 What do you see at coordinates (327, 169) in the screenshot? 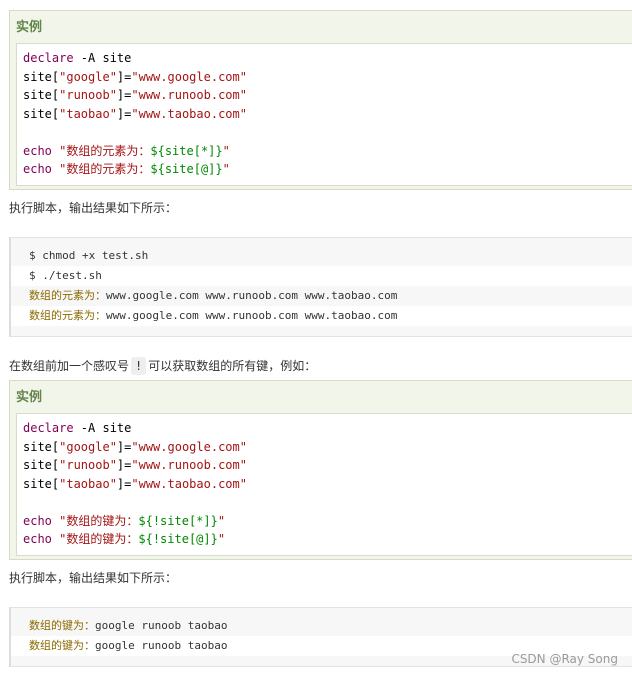
I see `code-line: echo "数组的元素为：${site[@]}"` at bounding box center [327, 169].